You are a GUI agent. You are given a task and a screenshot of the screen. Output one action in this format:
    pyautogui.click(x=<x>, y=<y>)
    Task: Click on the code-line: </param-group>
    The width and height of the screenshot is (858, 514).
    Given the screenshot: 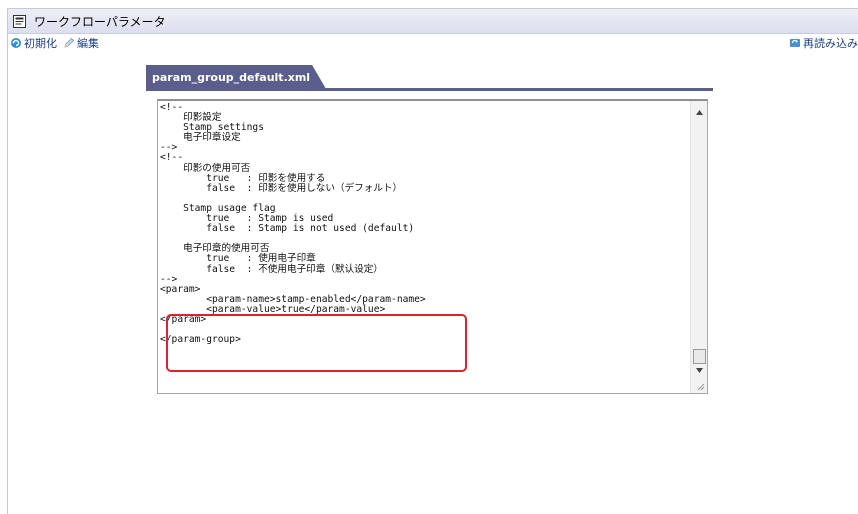 What is the action you would take?
    pyautogui.click(x=200, y=340)
    